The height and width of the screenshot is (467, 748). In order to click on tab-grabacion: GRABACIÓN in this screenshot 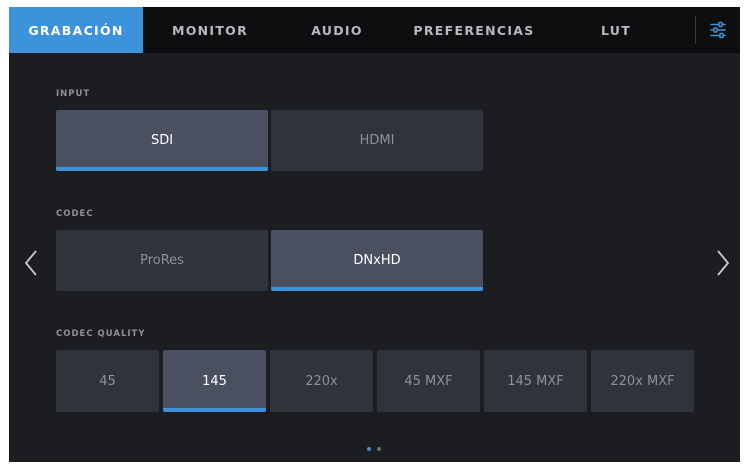, I will do `click(76, 30)`.